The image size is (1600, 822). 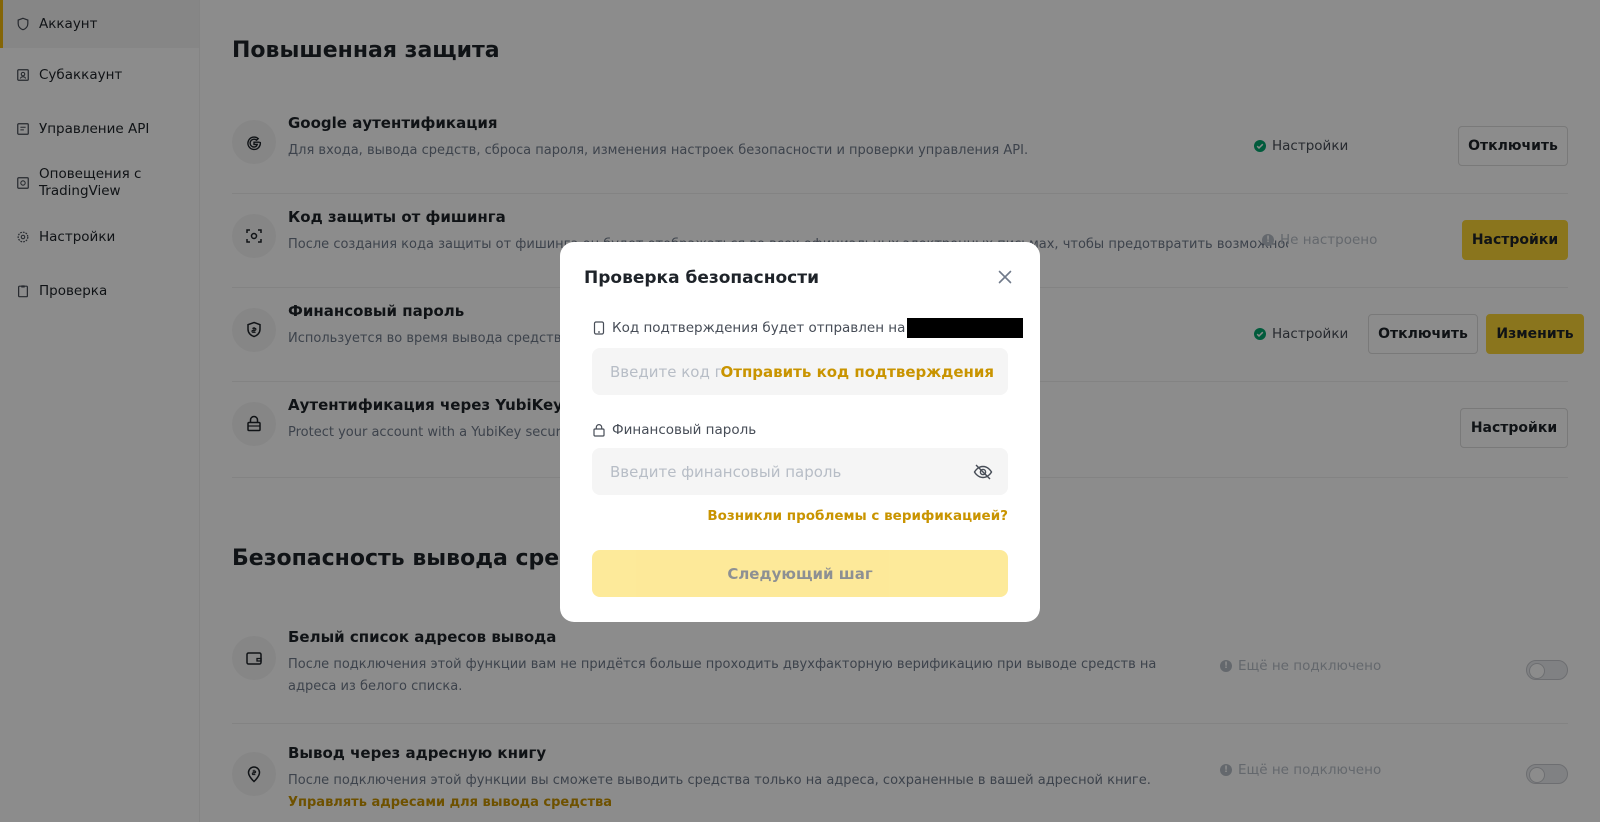 What do you see at coordinates (599, 430) in the screenshot?
I see `lock-icon` at bounding box center [599, 430].